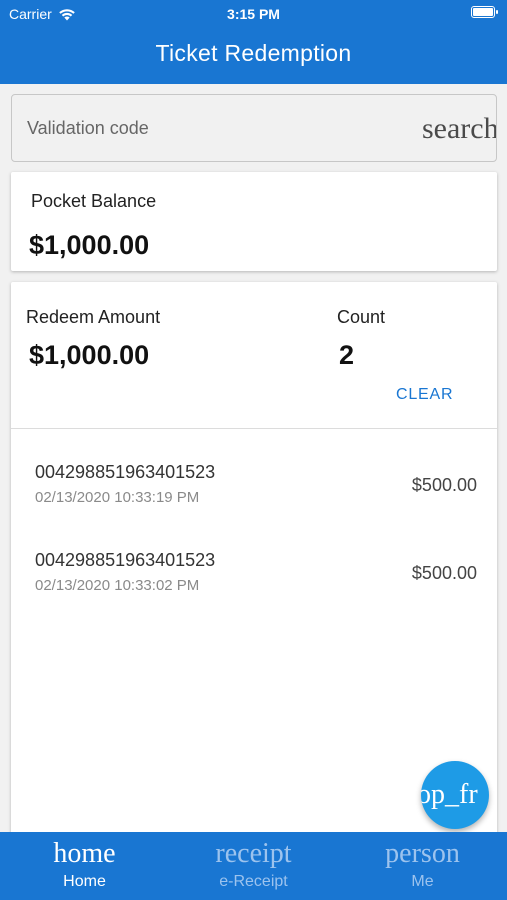 The height and width of the screenshot is (900, 507). What do you see at coordinates (89, 355) in the screenshot?
I see `redeem-amount-value: $1,000.00` at bounding box center [89, 355].